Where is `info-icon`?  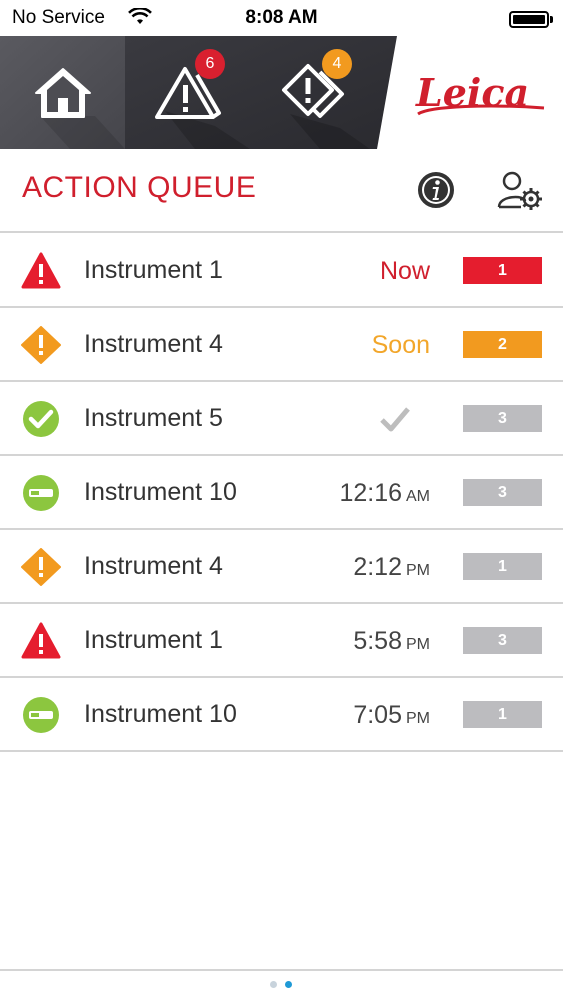
info-icon is located at coordinates (436, 190).